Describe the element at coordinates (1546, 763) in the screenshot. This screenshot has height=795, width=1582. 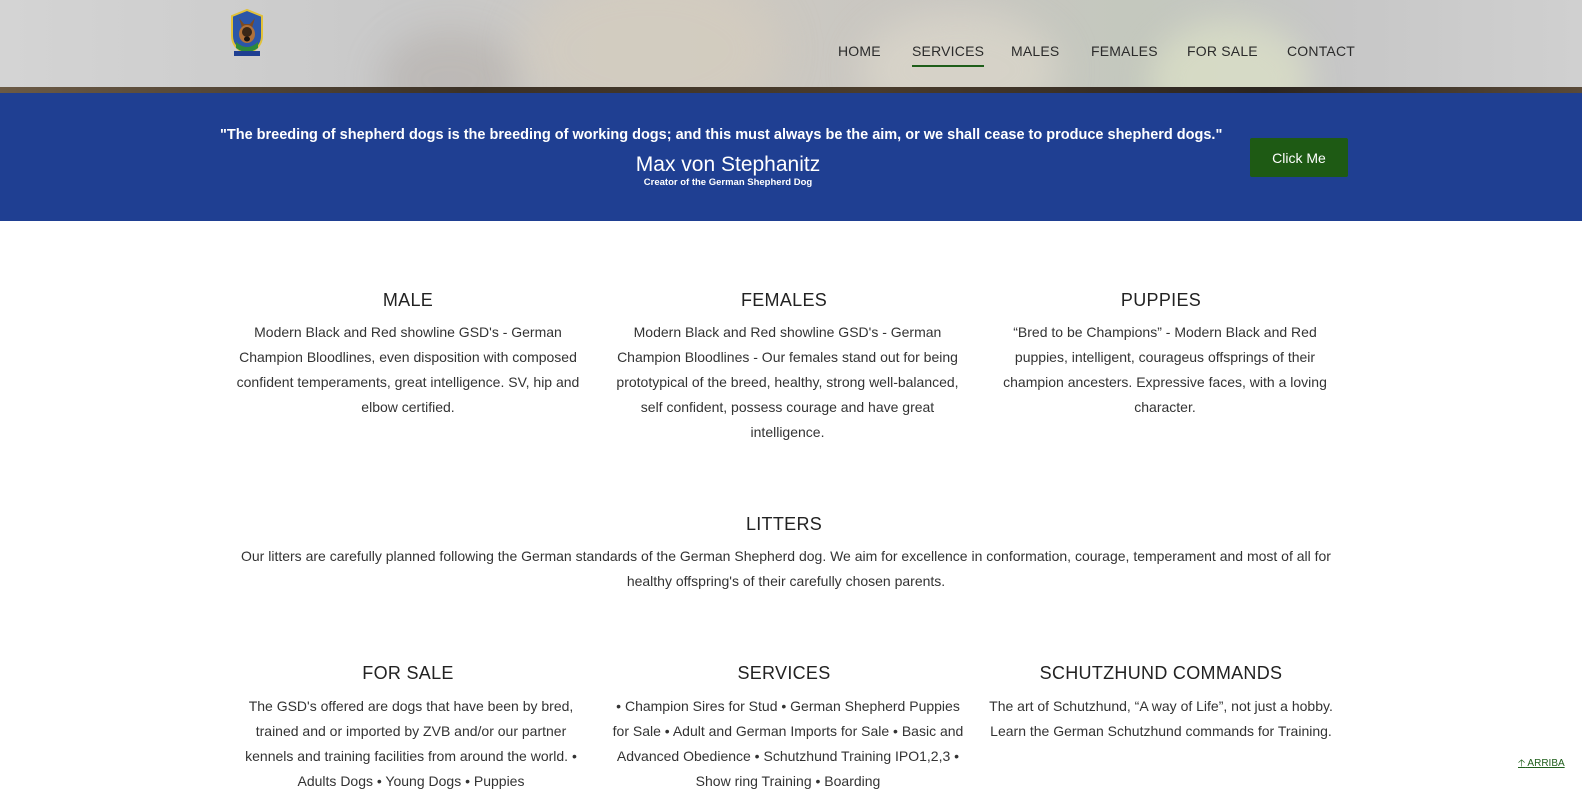
I see `back-to-top-label: ARRIBA` at that location.